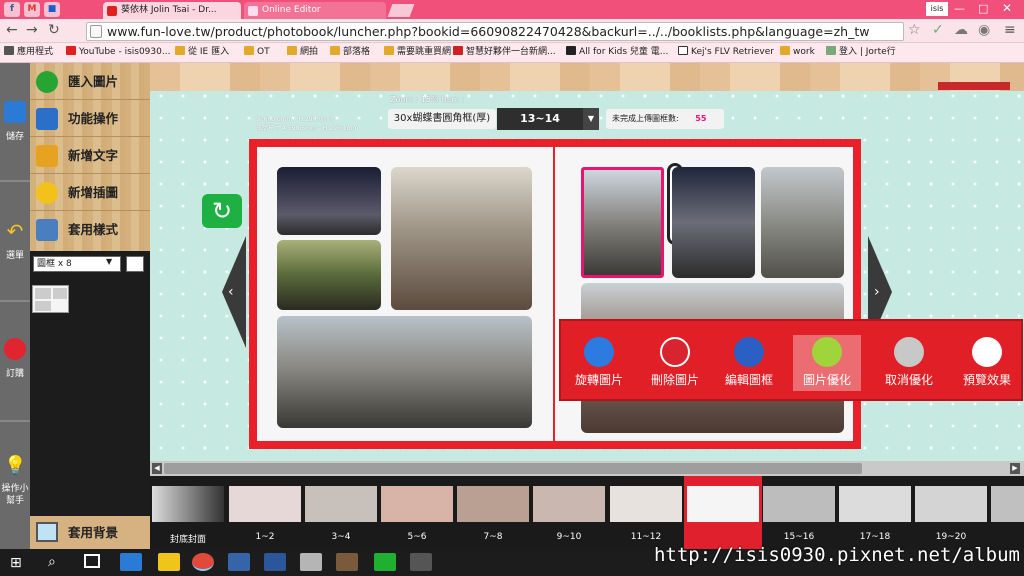  What do you see at coordinates (417, 537) in the screenshot?
I see `page-label: 5~6` at bounding box center [417, 537].